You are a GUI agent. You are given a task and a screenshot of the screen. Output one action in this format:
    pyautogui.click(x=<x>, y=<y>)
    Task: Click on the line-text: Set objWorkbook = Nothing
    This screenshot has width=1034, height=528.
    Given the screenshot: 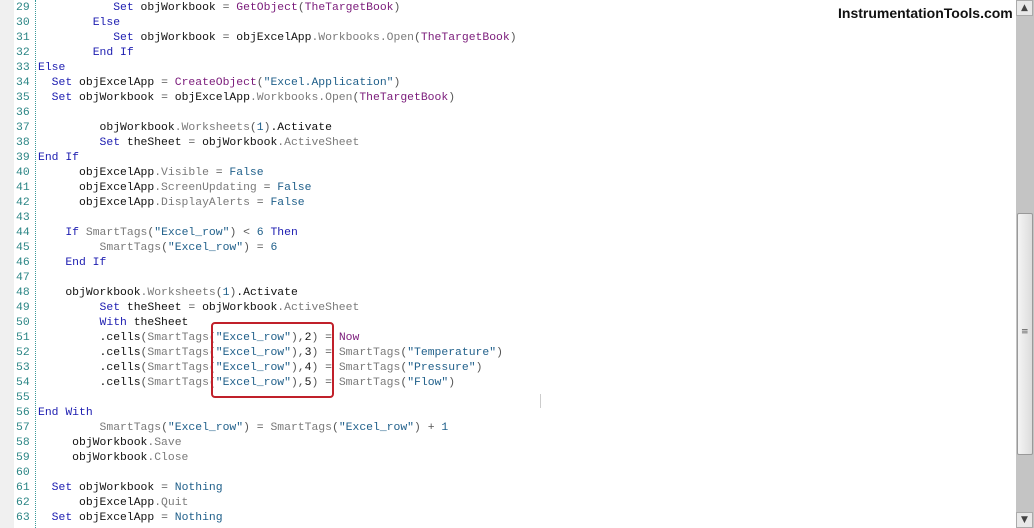 What is the action you would take?
    pyautogui.click(x=130, y=488)
    